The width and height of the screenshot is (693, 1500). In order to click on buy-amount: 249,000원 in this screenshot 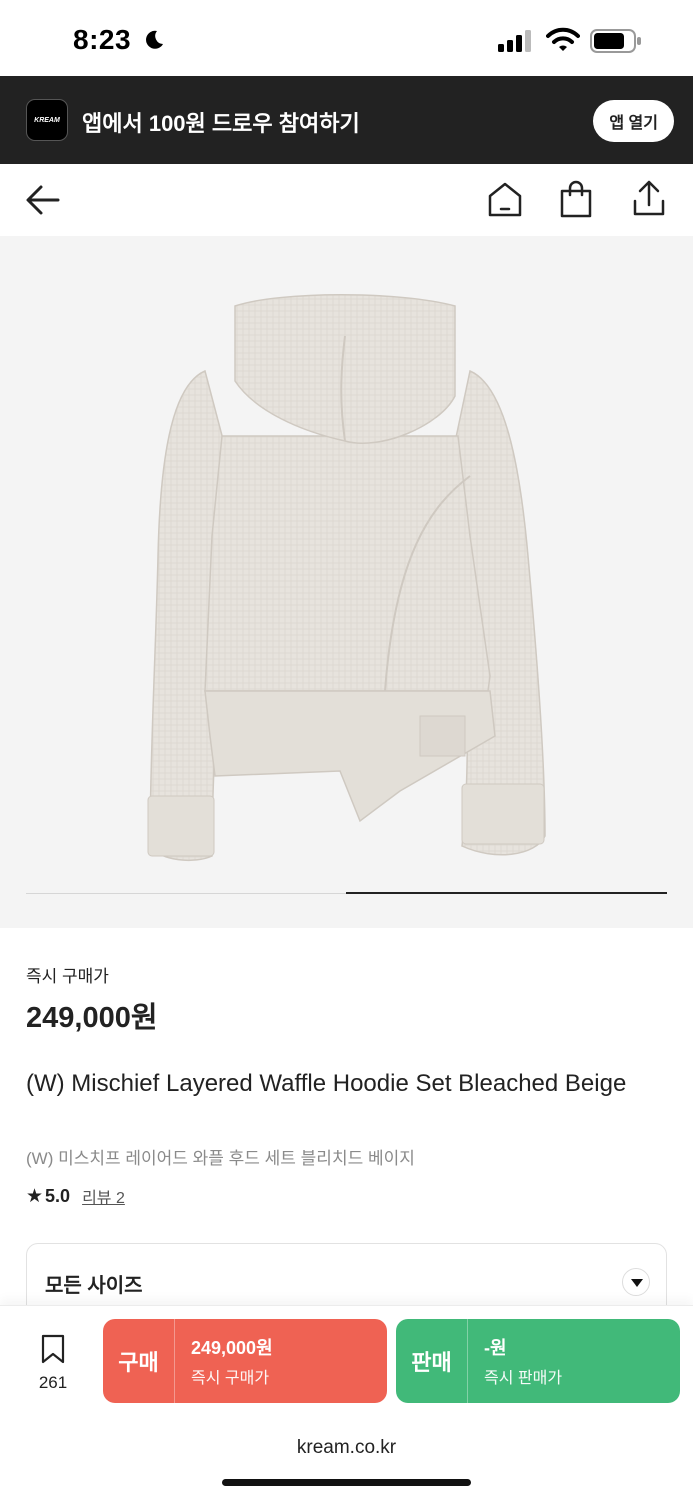, I will do `click(232, 1348)`.